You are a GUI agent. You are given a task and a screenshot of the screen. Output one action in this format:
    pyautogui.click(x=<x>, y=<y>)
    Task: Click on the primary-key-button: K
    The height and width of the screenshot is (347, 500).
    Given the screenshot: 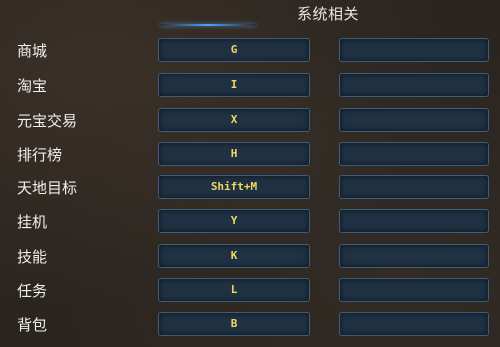 What is the action you would take?
    pyautogui.click(x=234, y=256)
    